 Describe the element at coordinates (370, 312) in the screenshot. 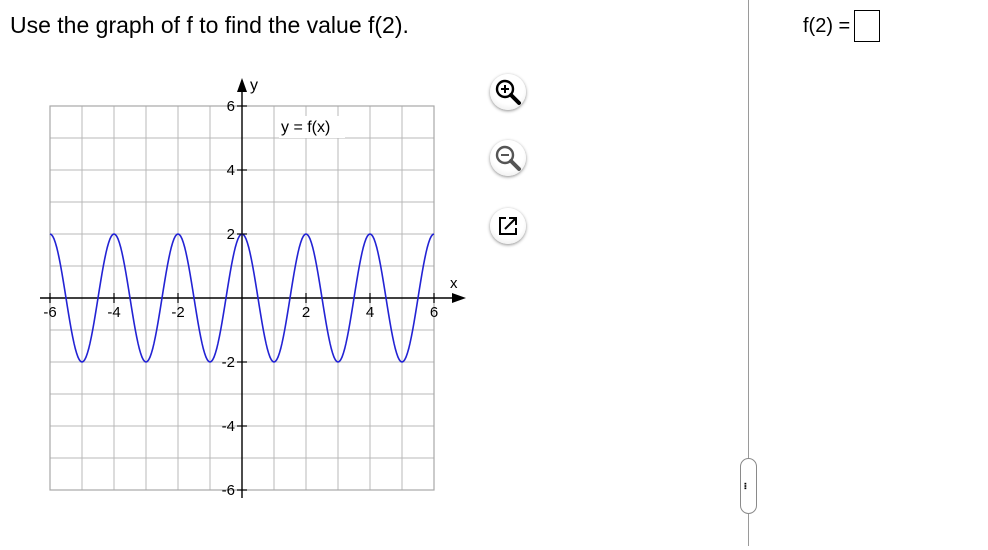

I see `x-tick-label: 4` at that location.